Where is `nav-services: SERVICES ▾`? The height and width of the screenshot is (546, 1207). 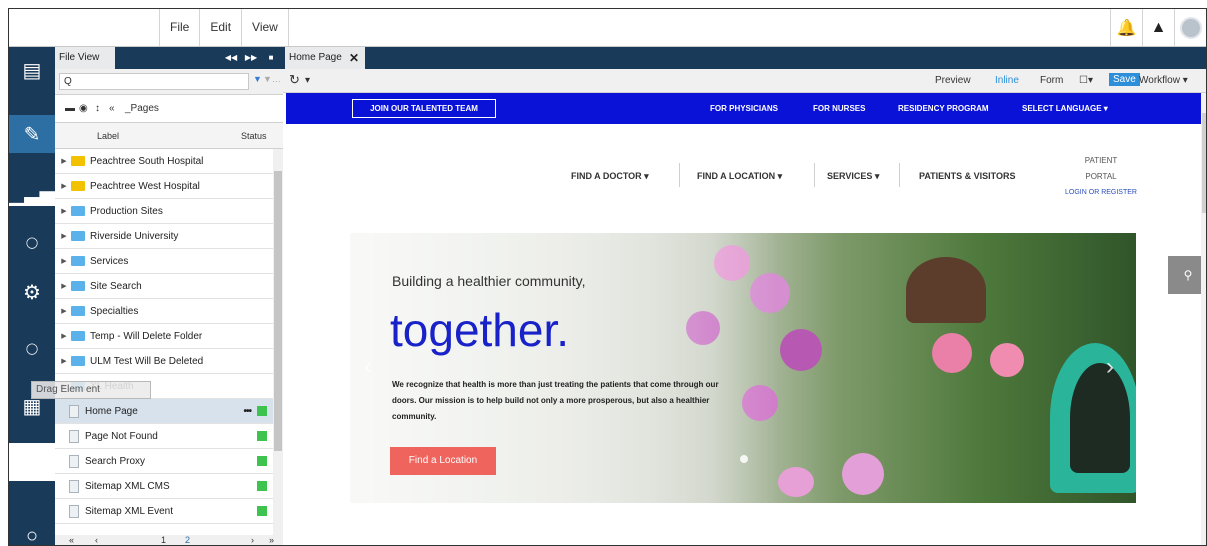
nav-services: SERVICES ▾ is located at coordinates (853, 176).